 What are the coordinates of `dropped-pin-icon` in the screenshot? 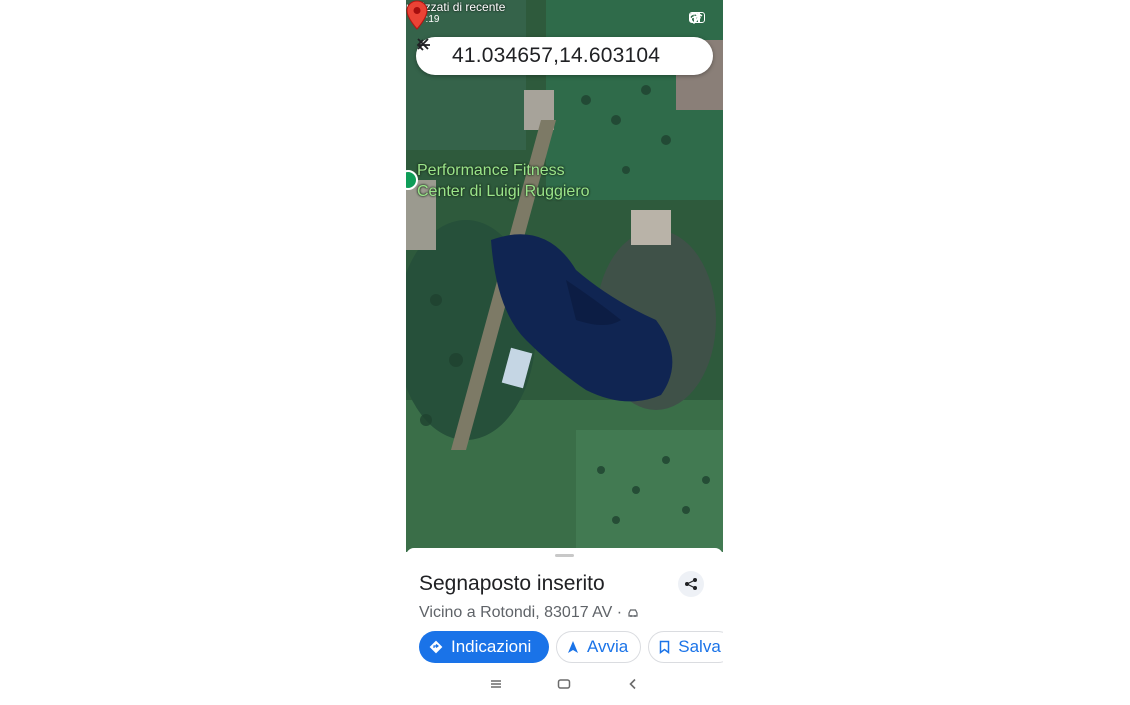 It's located at (417, 15).